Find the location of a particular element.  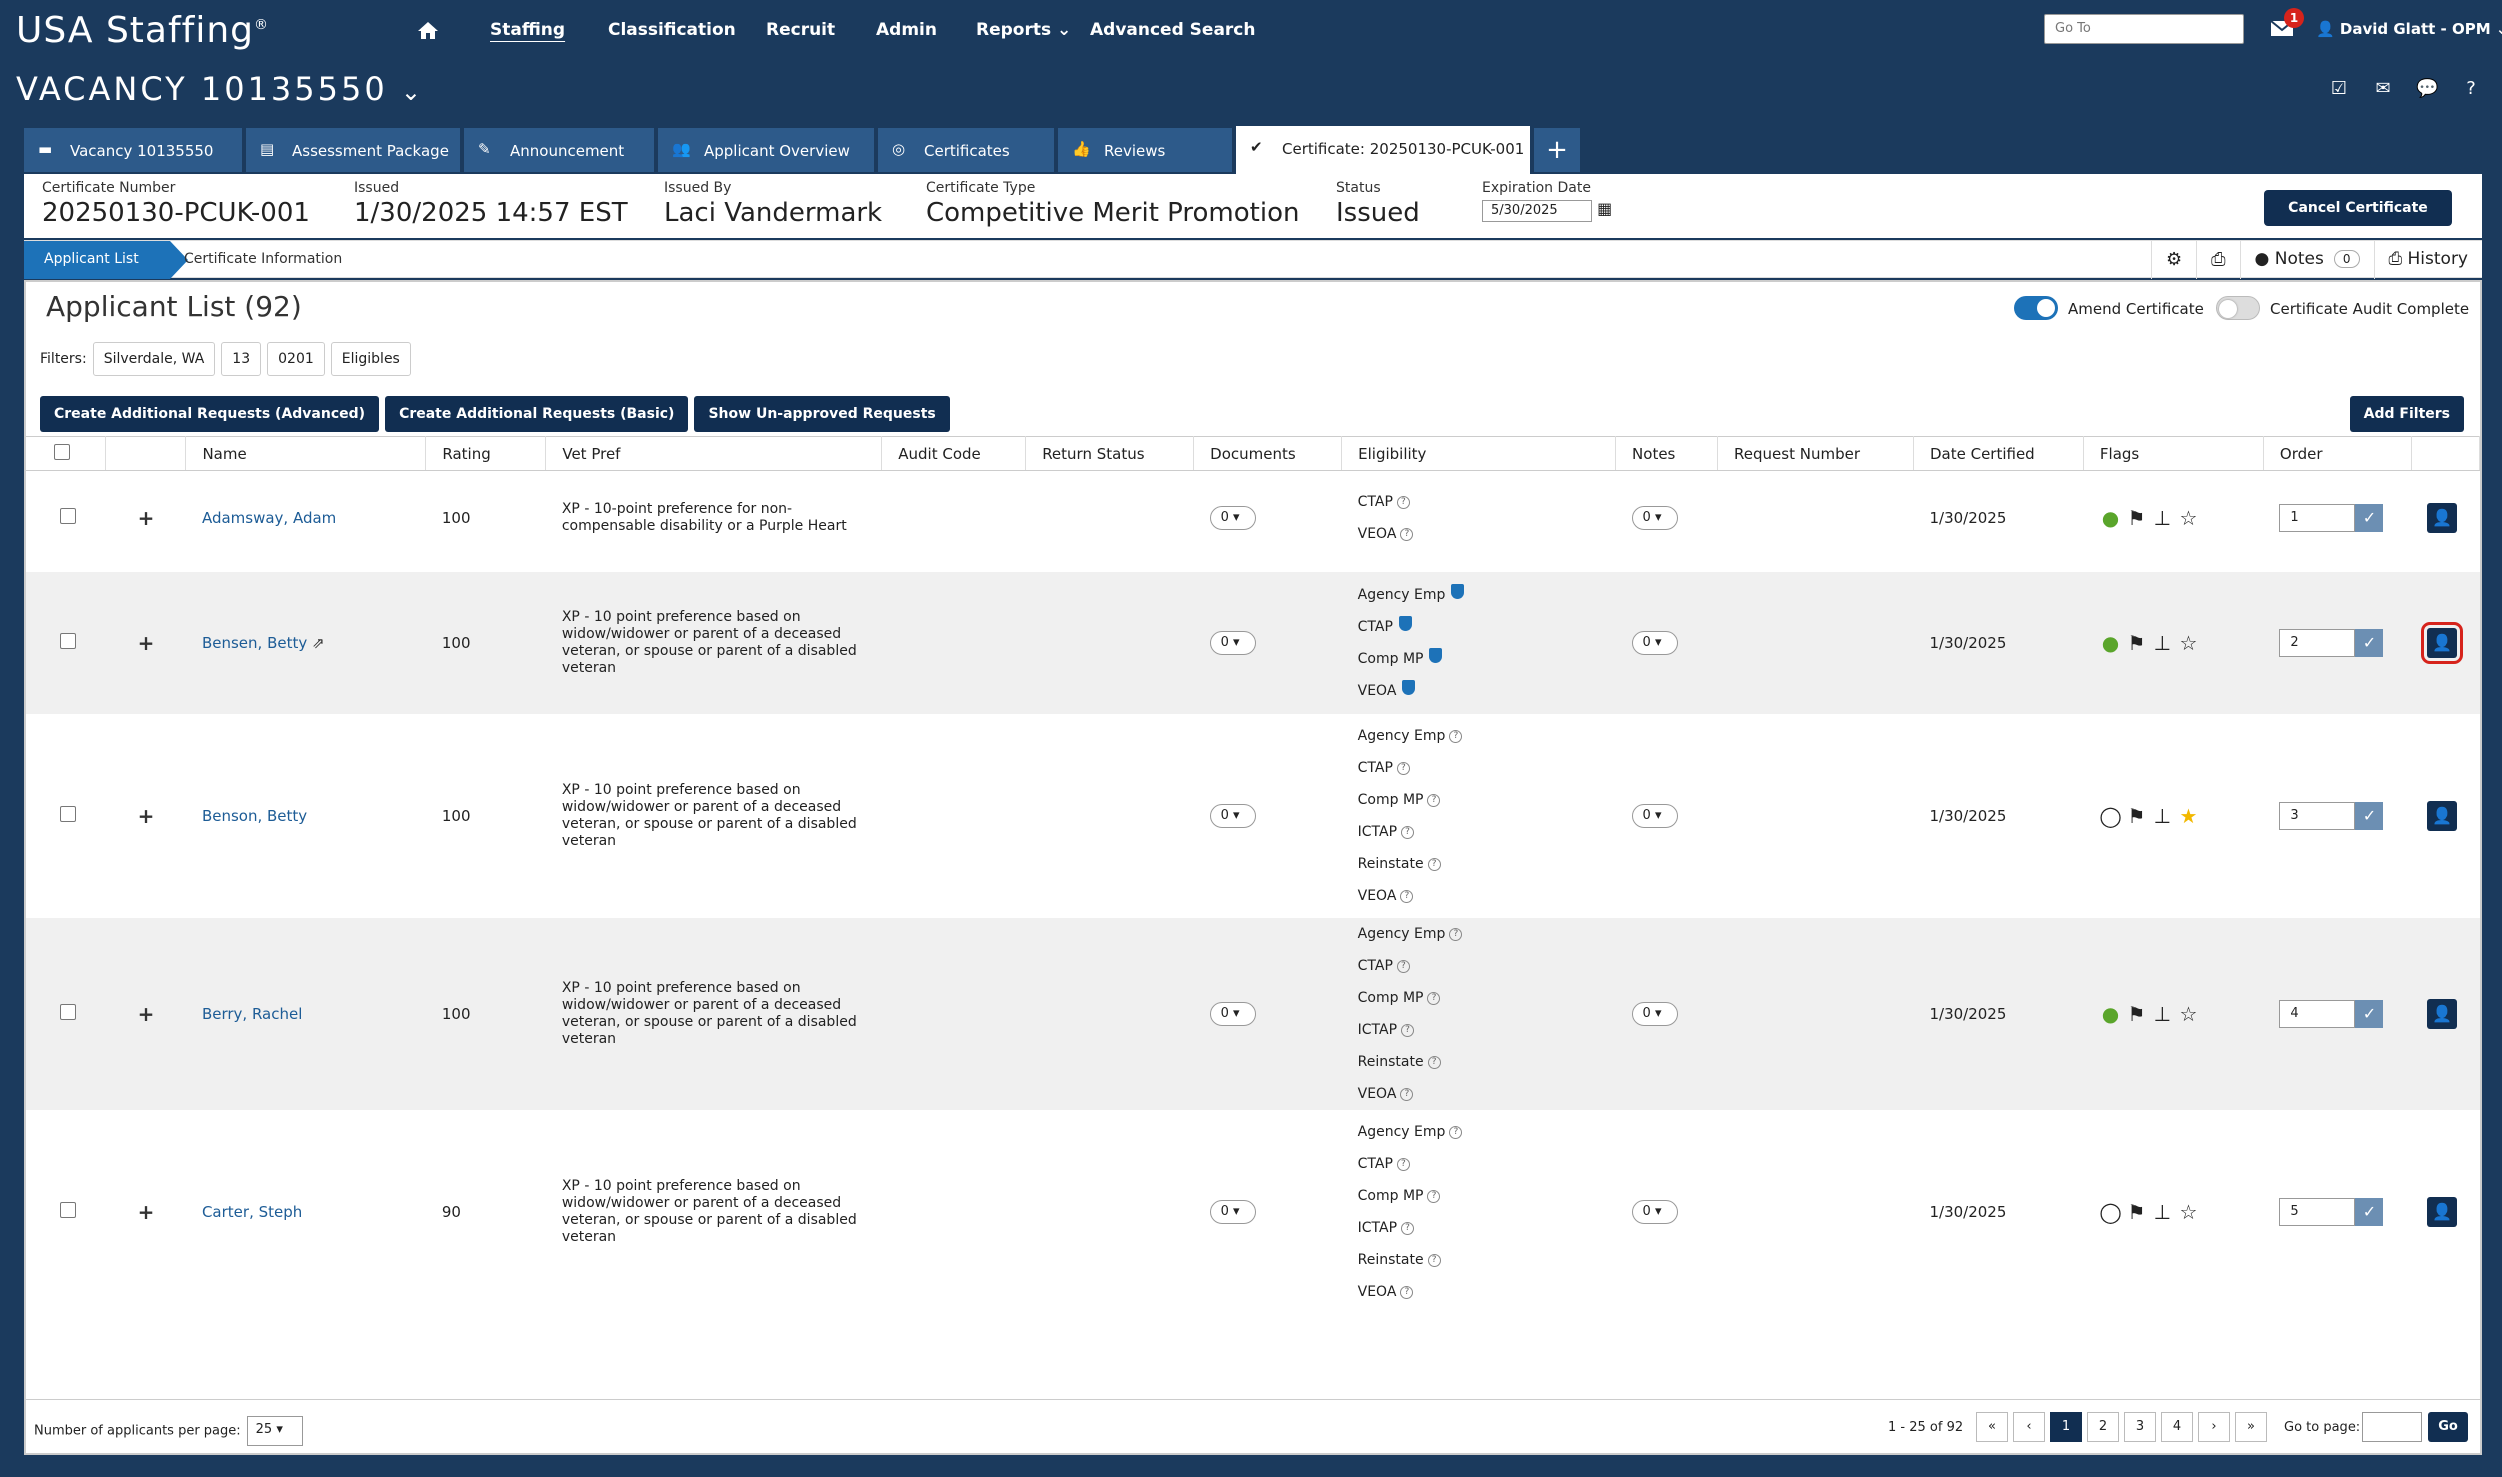

comment-icon: 💬 is located at coordinates (2427, 89).